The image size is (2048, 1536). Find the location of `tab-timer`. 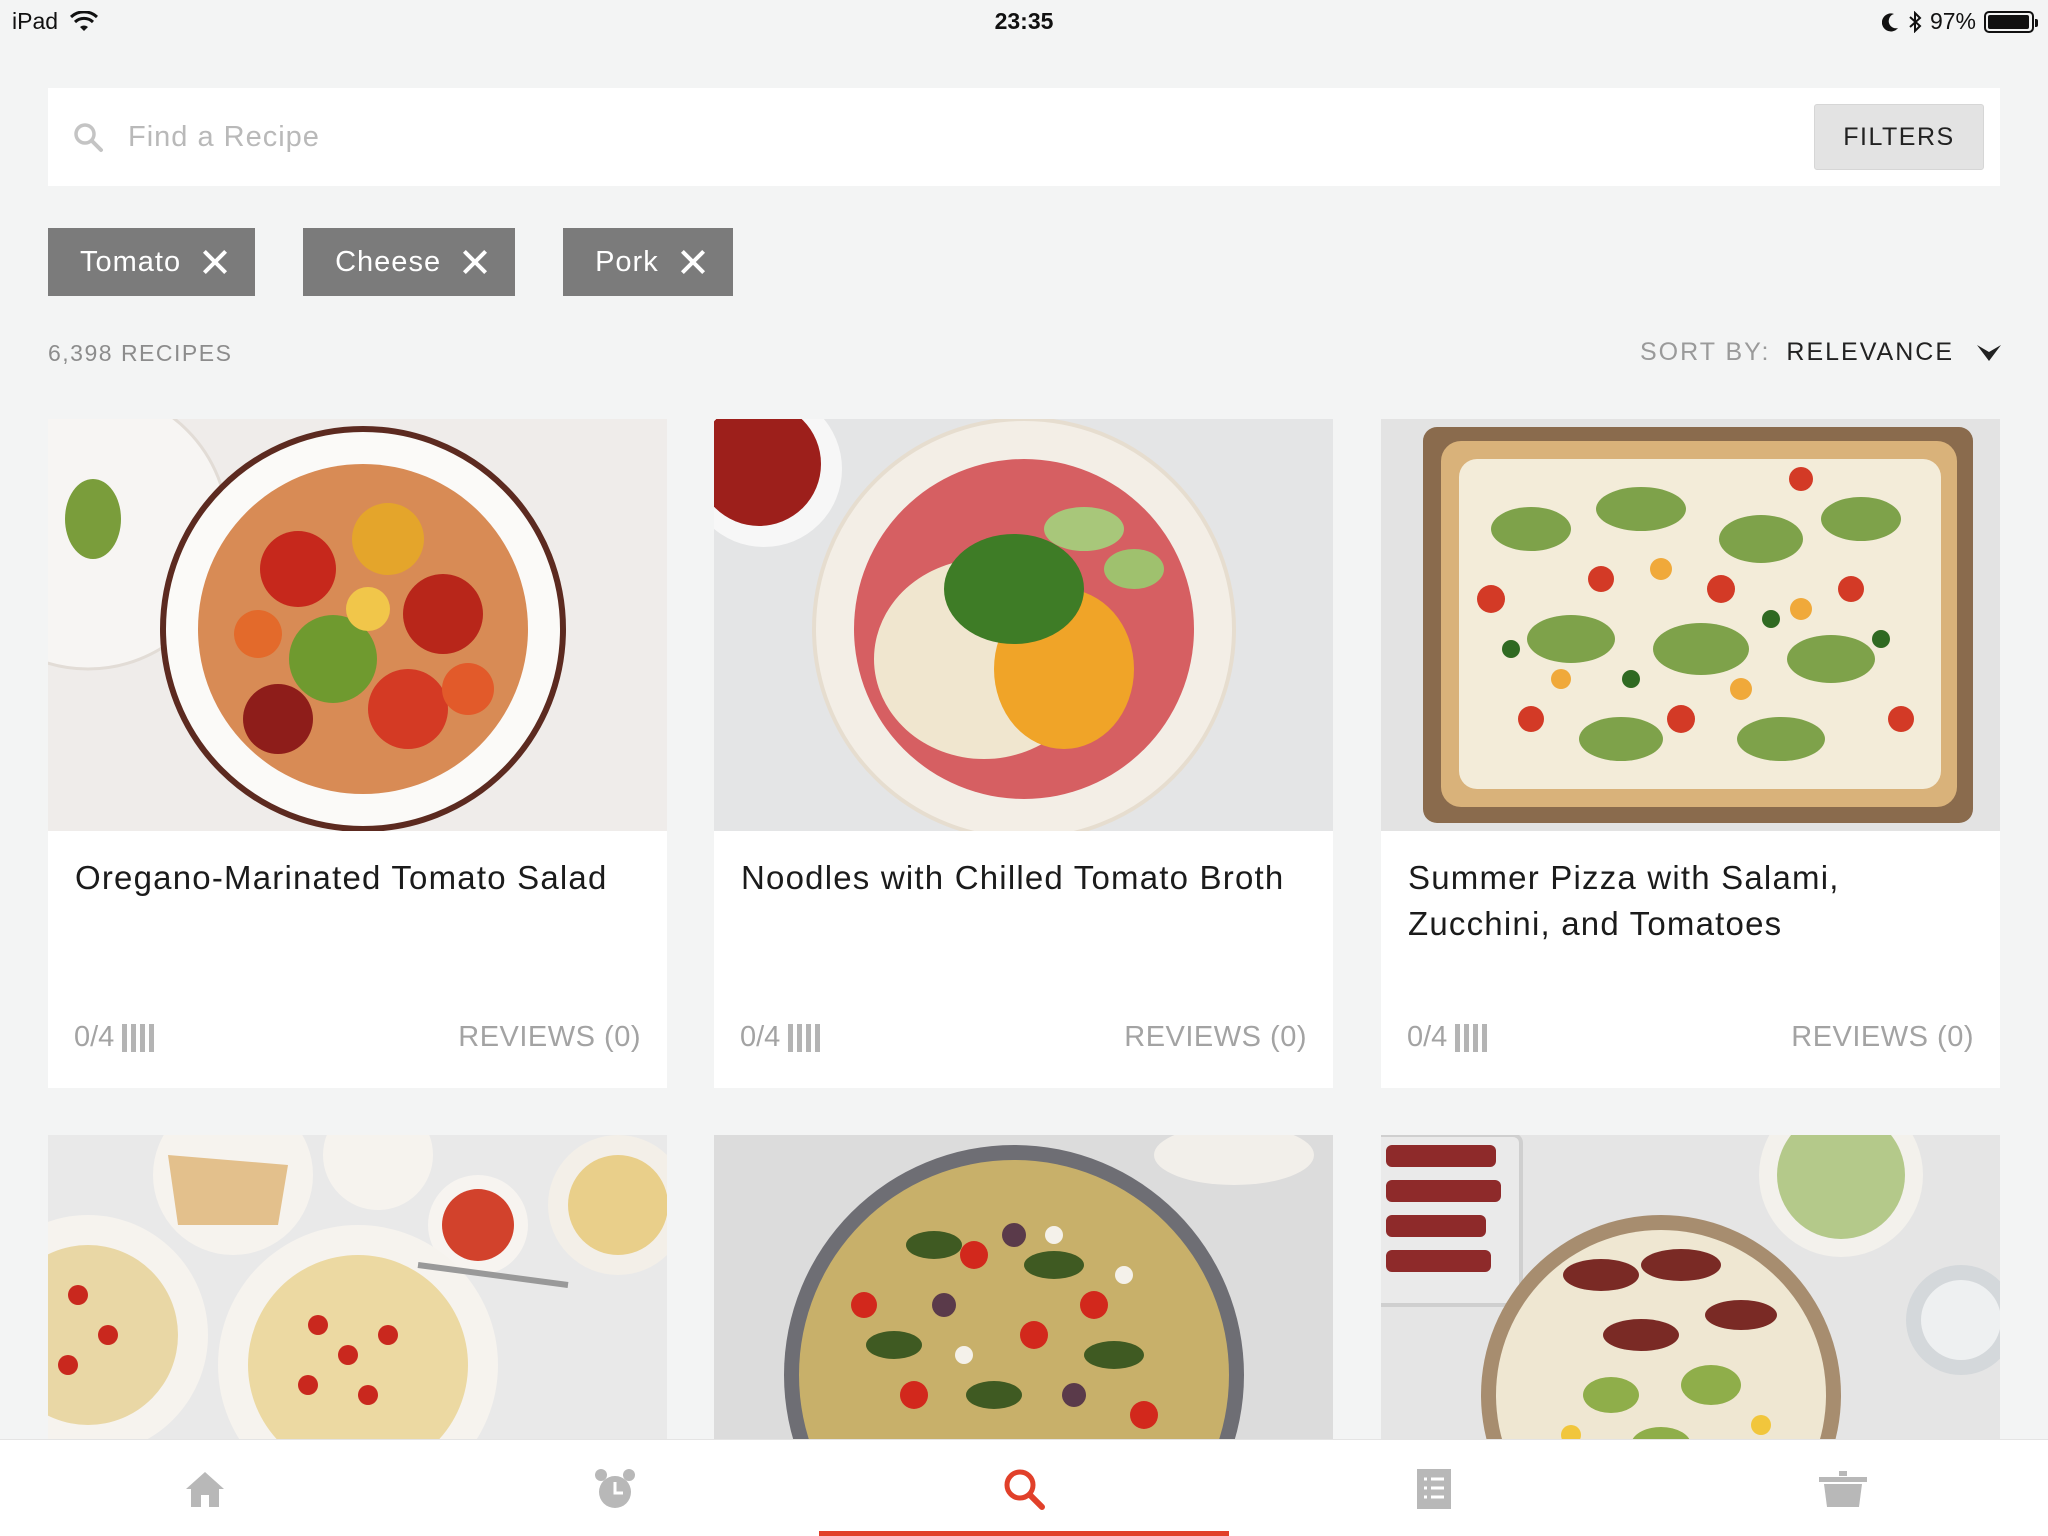

tab-timer is located at coordinates (615, 1488).